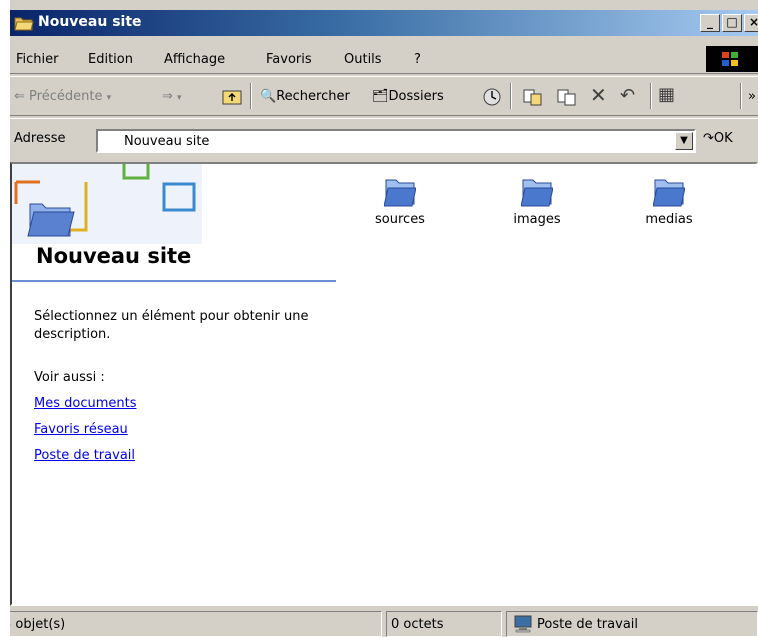 The width and height of the screenshot is (758, 637). What do you see at coordinates (708, 138) in the screenshot?
I see `go-arrow-icon: ↷` at bounding box center [708, 138].